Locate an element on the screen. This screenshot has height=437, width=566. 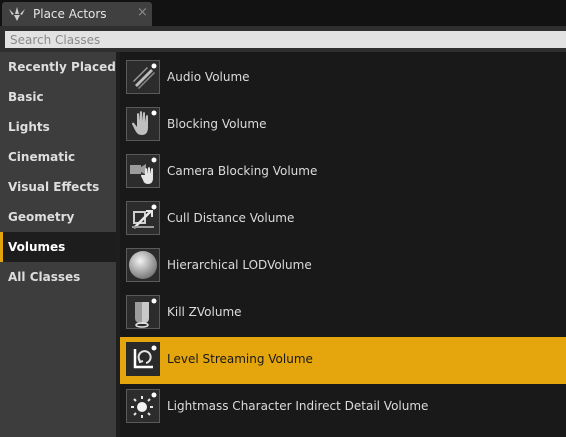
actor-item-kill-zvolume: Kill ZVolume is located at coordinates (343, 313).